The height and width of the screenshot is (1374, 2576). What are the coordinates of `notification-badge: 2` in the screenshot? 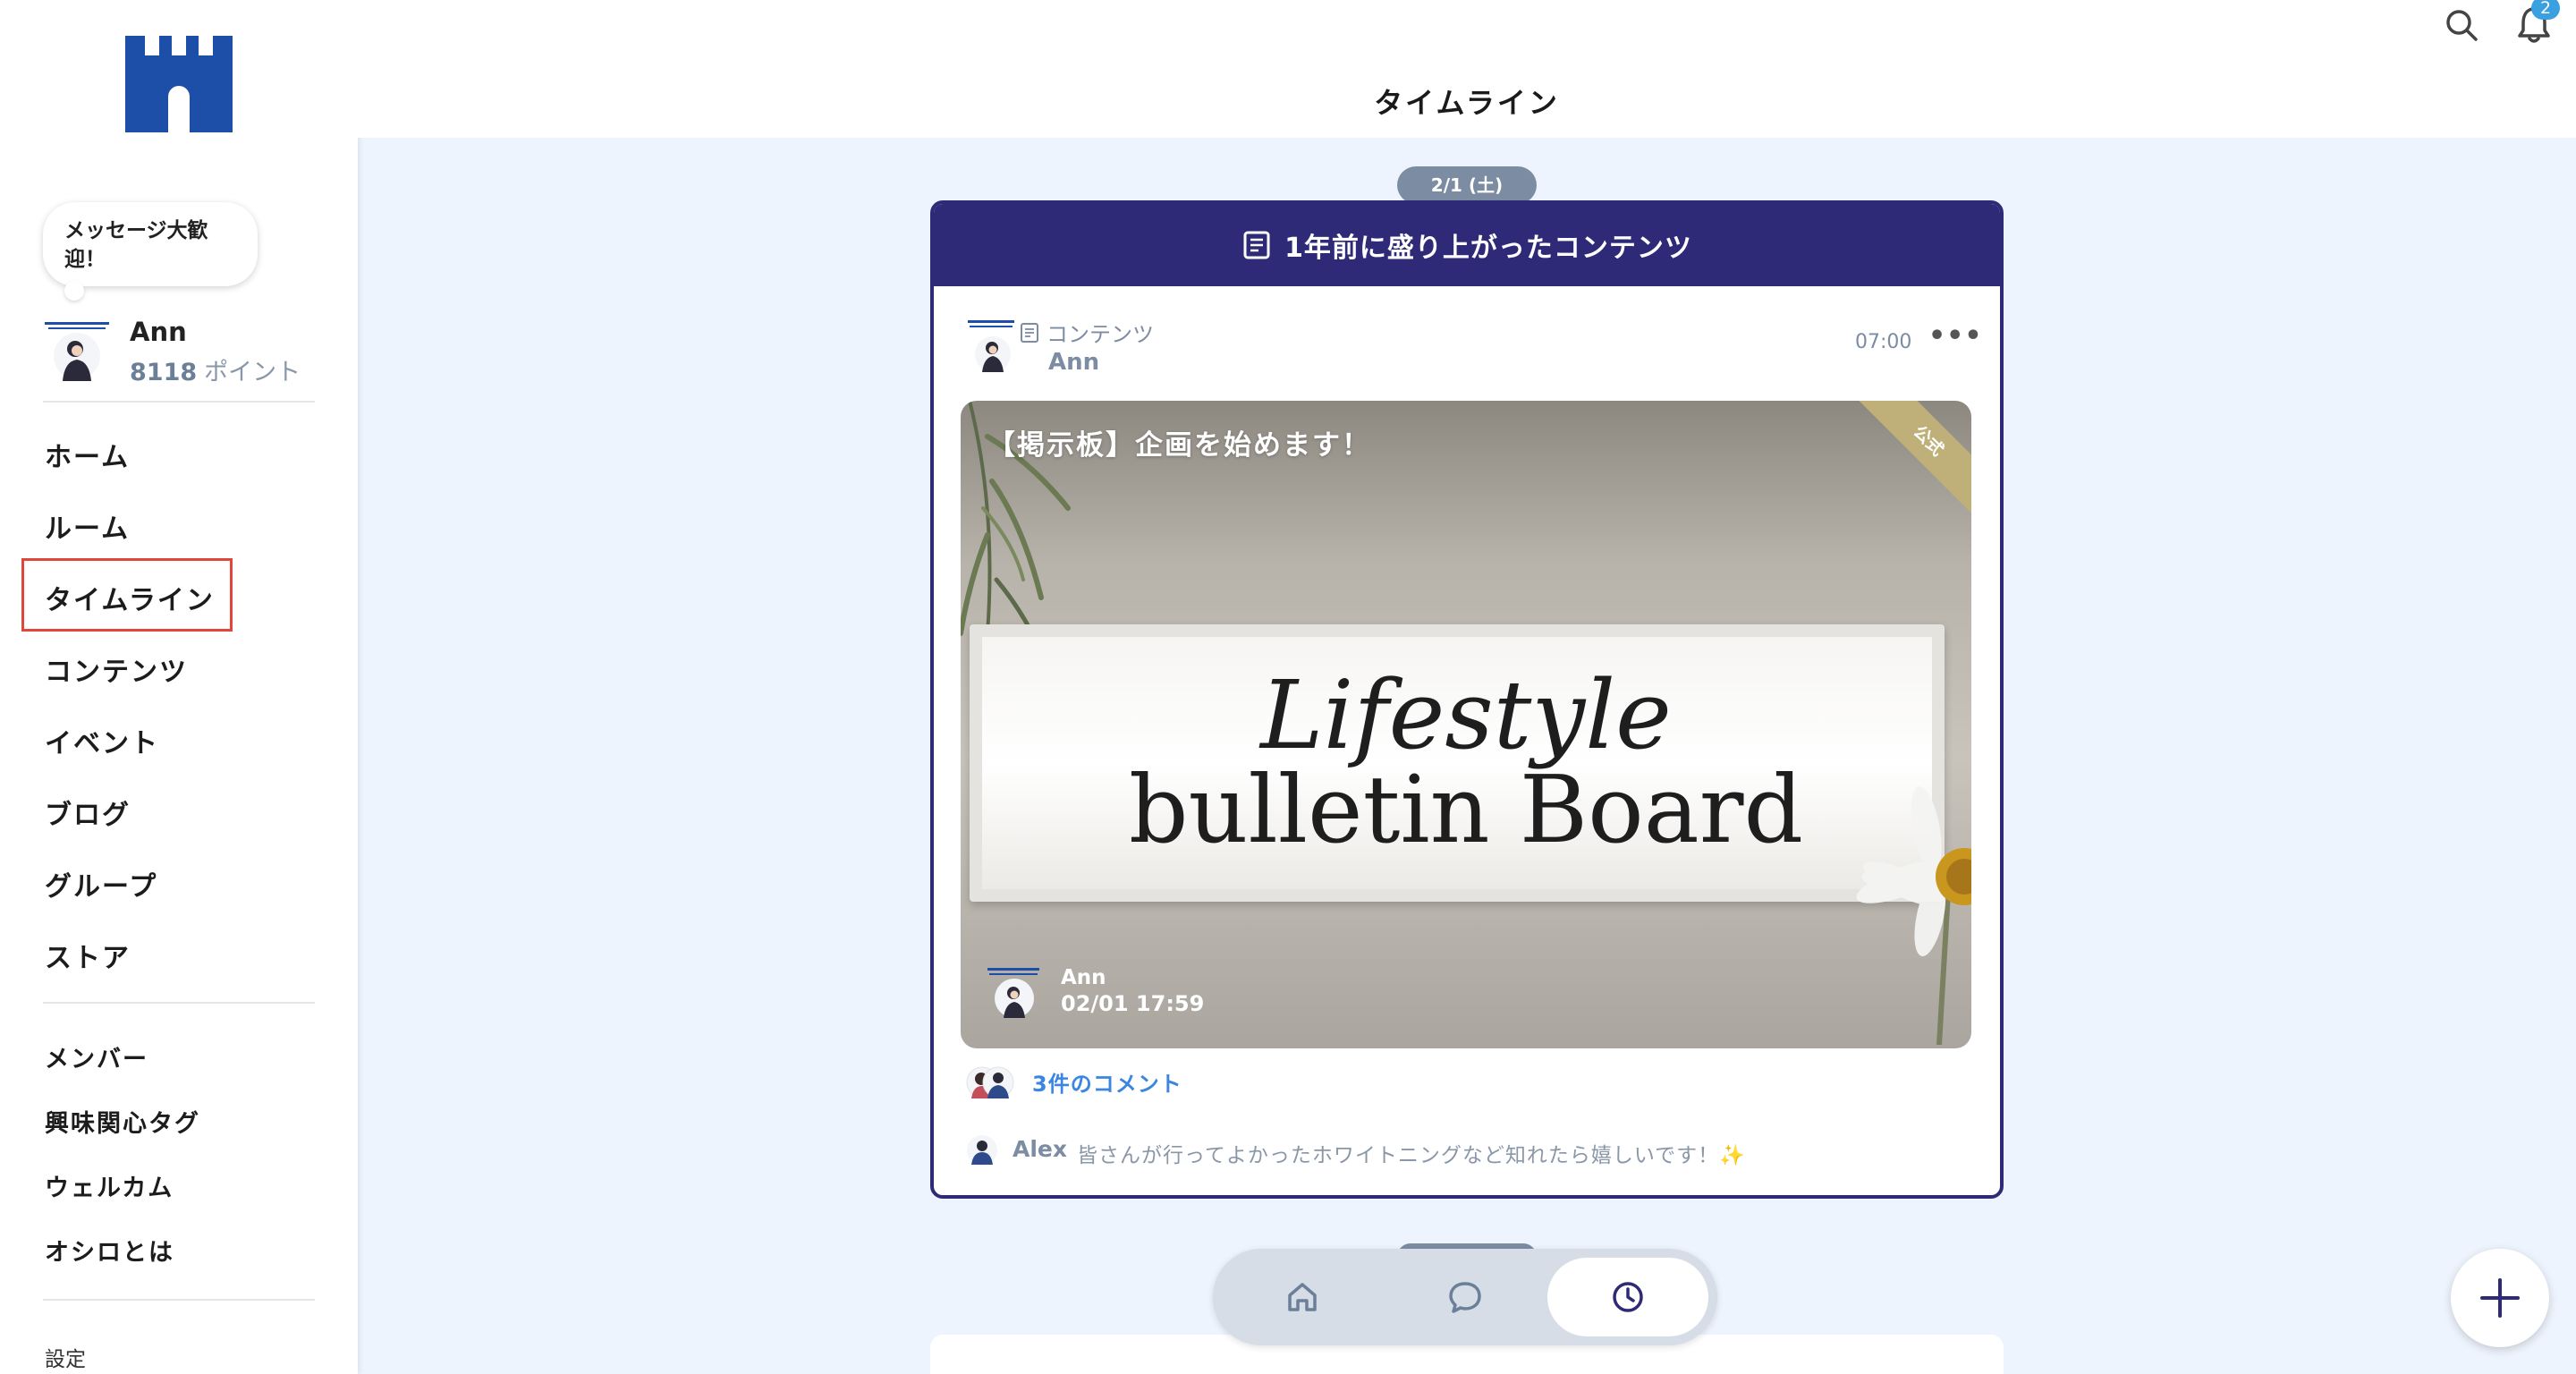 It's located at (2545, 10).